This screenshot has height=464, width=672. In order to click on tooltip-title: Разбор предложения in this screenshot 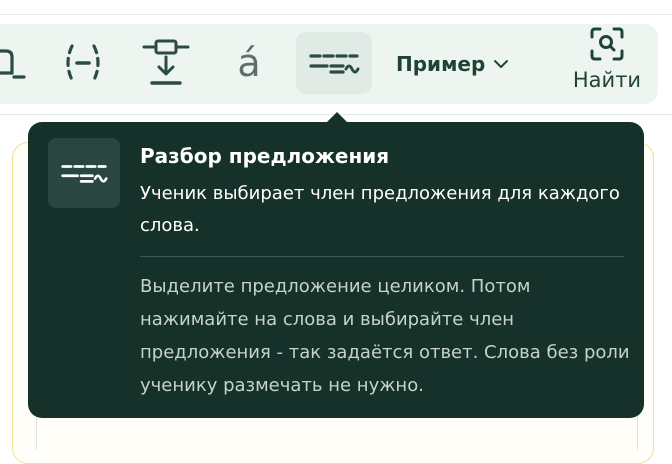, I will do `click(265, 156)`.